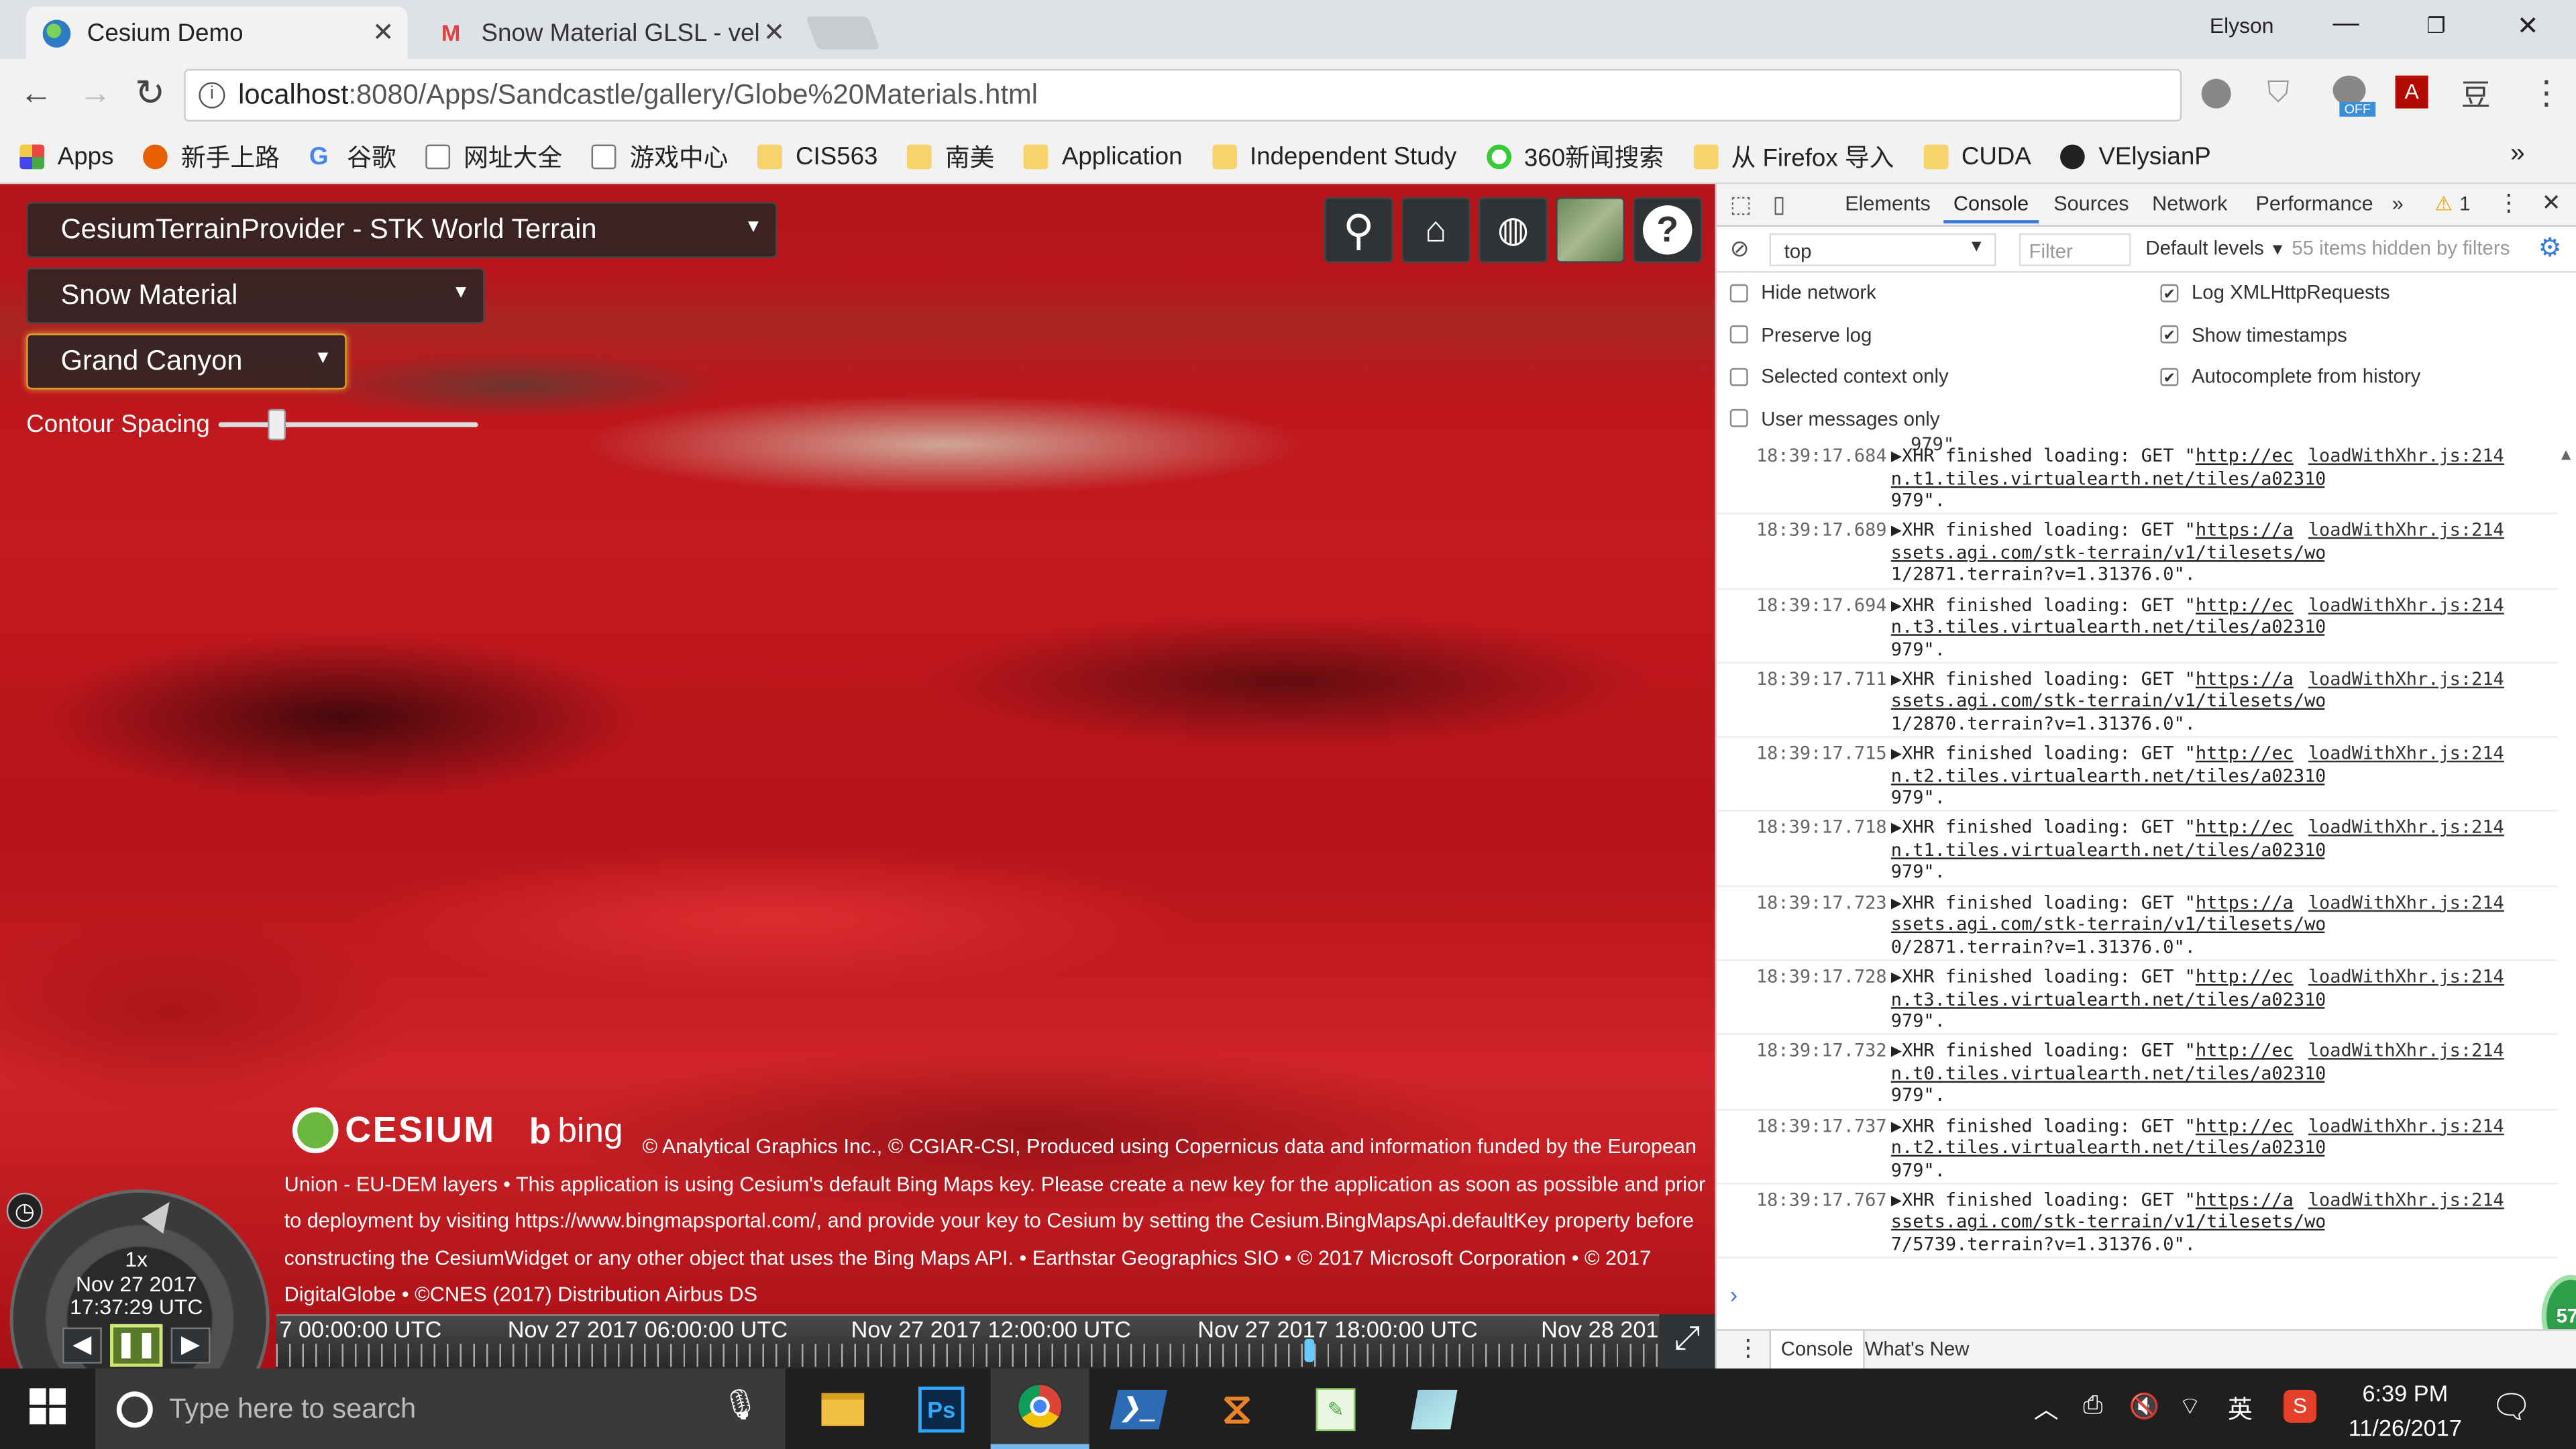  I want to click on bookmark-item: G 谷歌, so click(352, 157).